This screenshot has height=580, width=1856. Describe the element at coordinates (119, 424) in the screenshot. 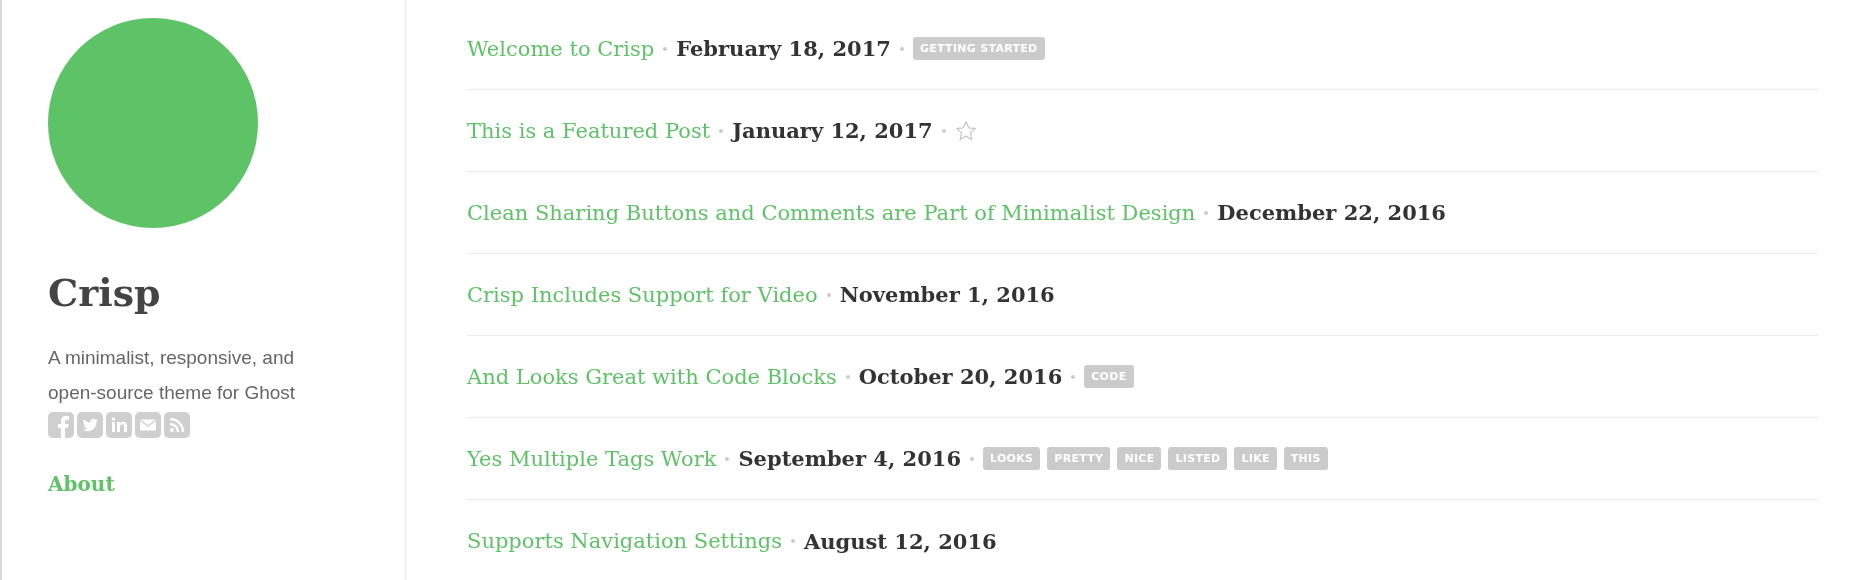

I see `in-icon` at that location.